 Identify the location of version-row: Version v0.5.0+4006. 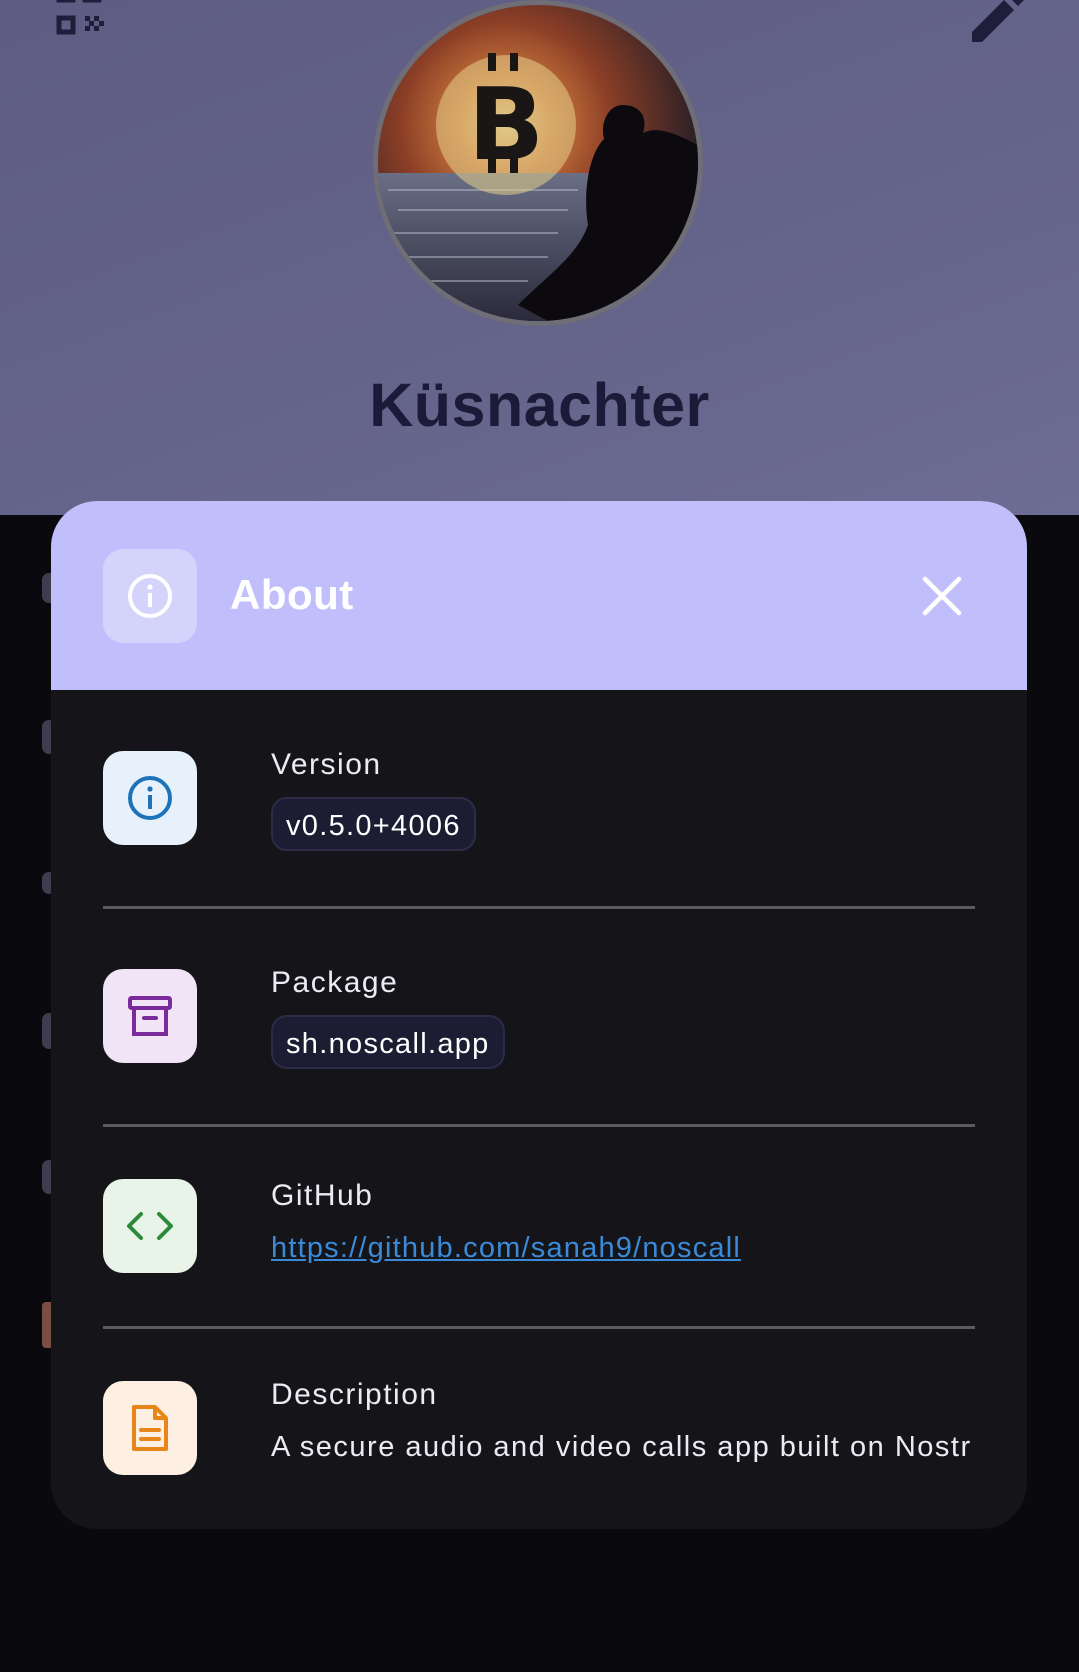
(539, 804).